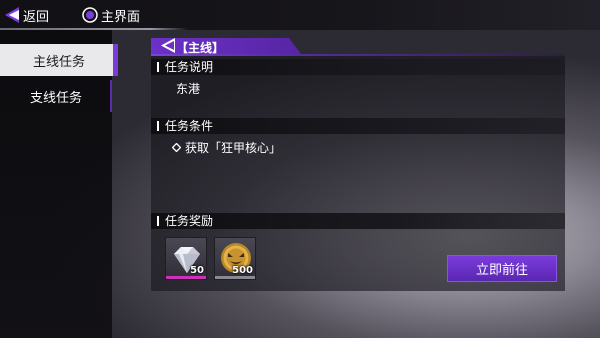 This screenshot has width=600, height=338. I want to click on sidebar-tab-label: 主线任务, so click(58, 62).